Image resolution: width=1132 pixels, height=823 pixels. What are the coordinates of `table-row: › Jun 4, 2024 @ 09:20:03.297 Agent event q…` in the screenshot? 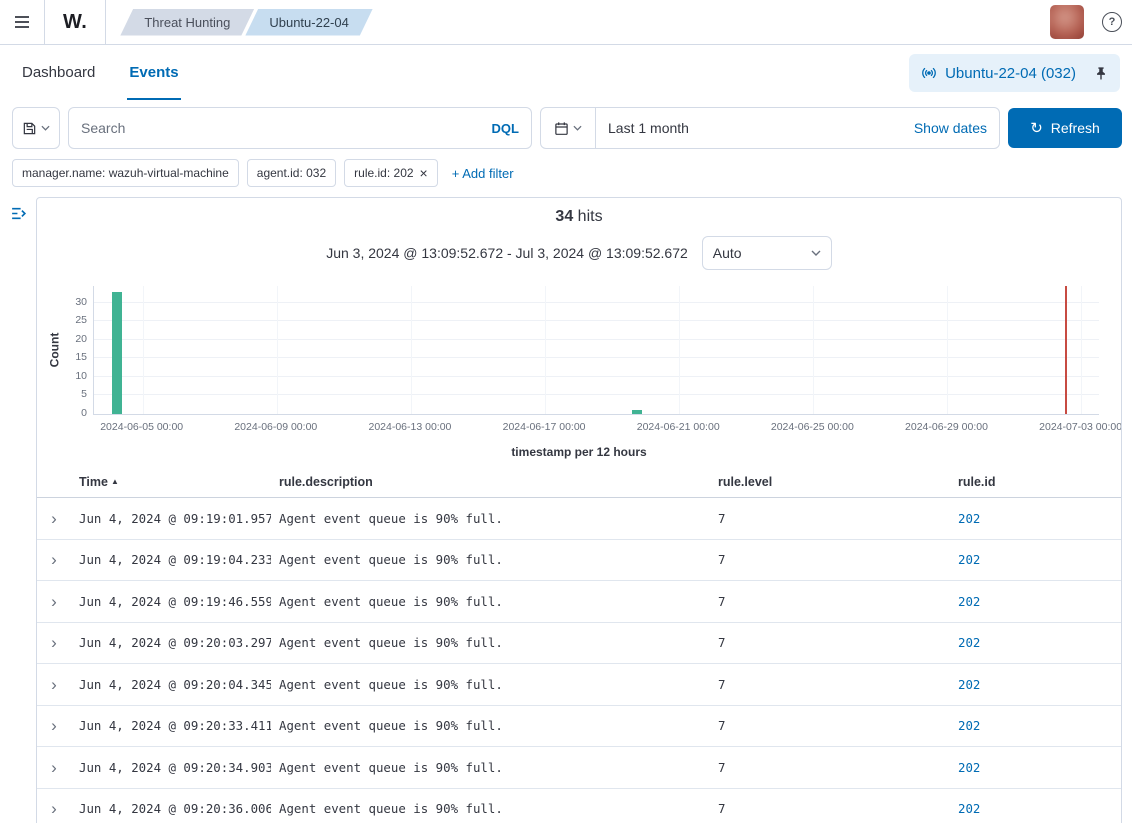 It's located at (579, 643).